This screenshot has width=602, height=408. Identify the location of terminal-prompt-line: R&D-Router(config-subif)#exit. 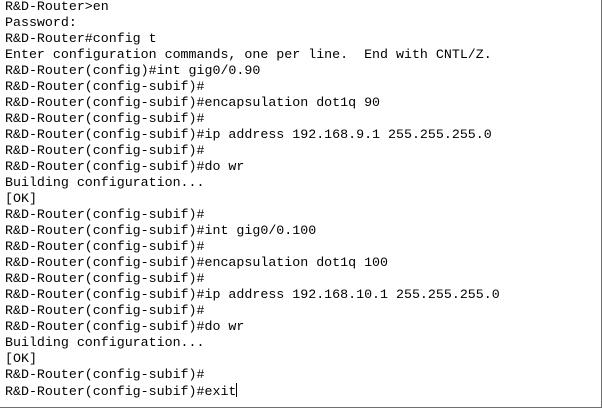
(252, 391).